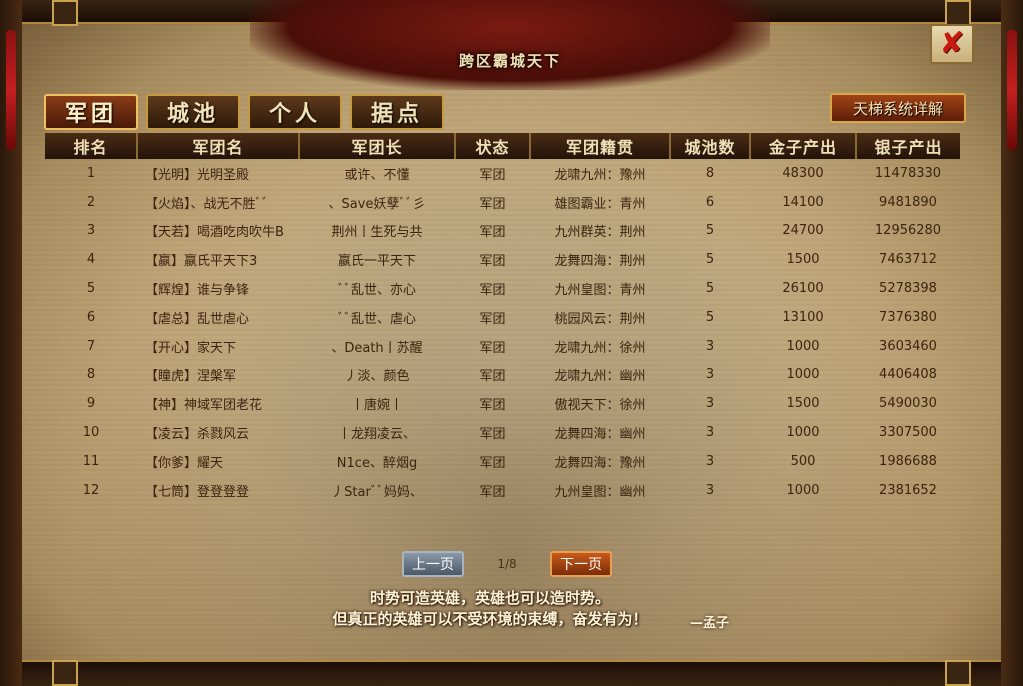  I want to click on quote-line-1: 时势可造英雄，英雄也可以造时势。, so click(489, 598).